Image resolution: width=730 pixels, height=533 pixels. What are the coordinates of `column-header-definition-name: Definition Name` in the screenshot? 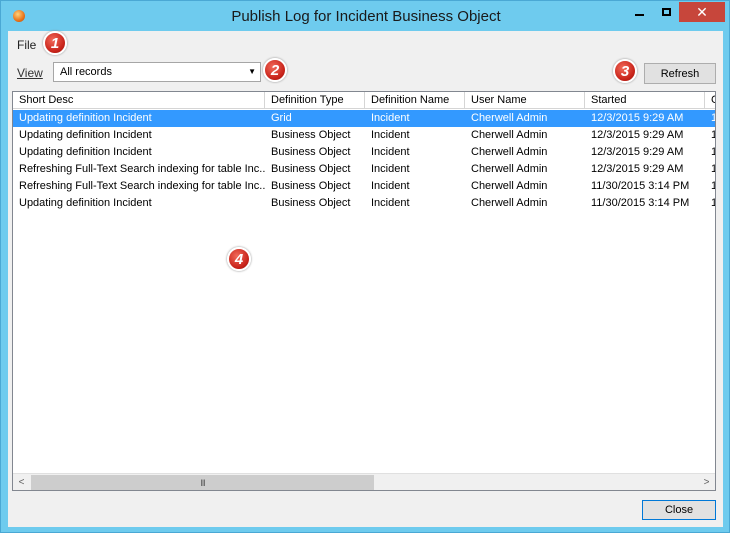 It's located at (415, 100).